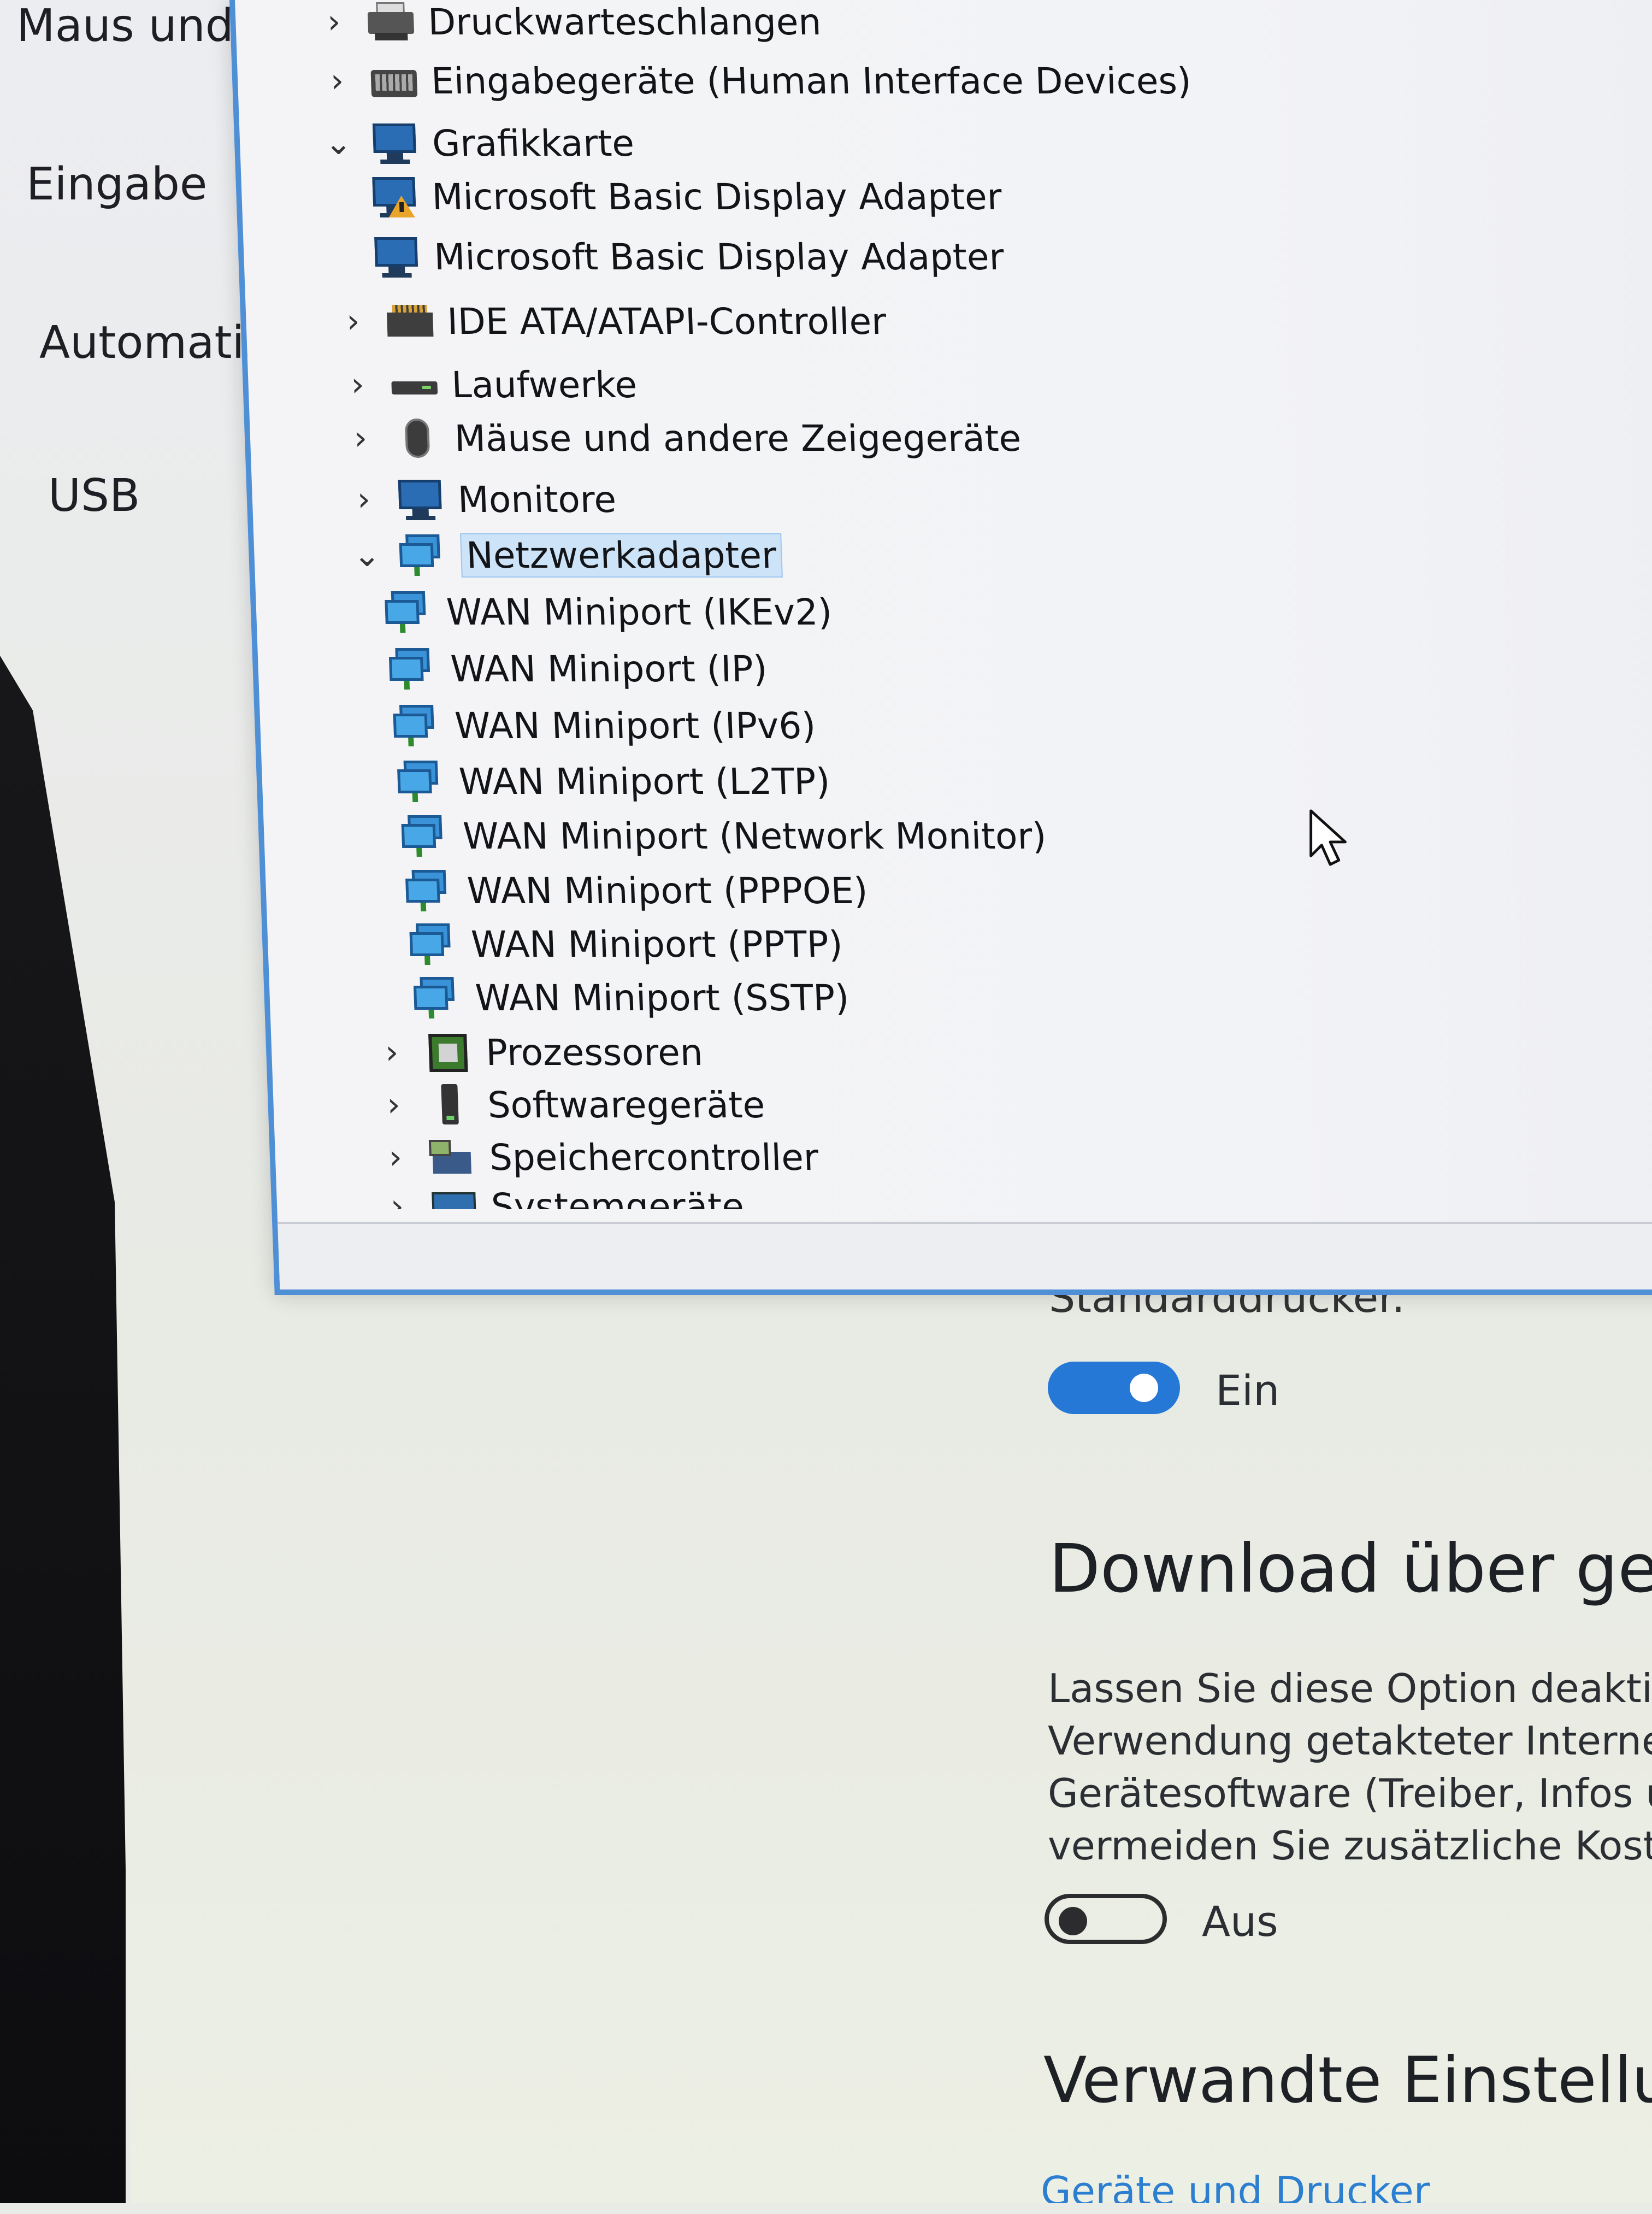 The image size is (1652, 2214). I want to click on nav-item-autoplay: Automatis, so click(153, 343).